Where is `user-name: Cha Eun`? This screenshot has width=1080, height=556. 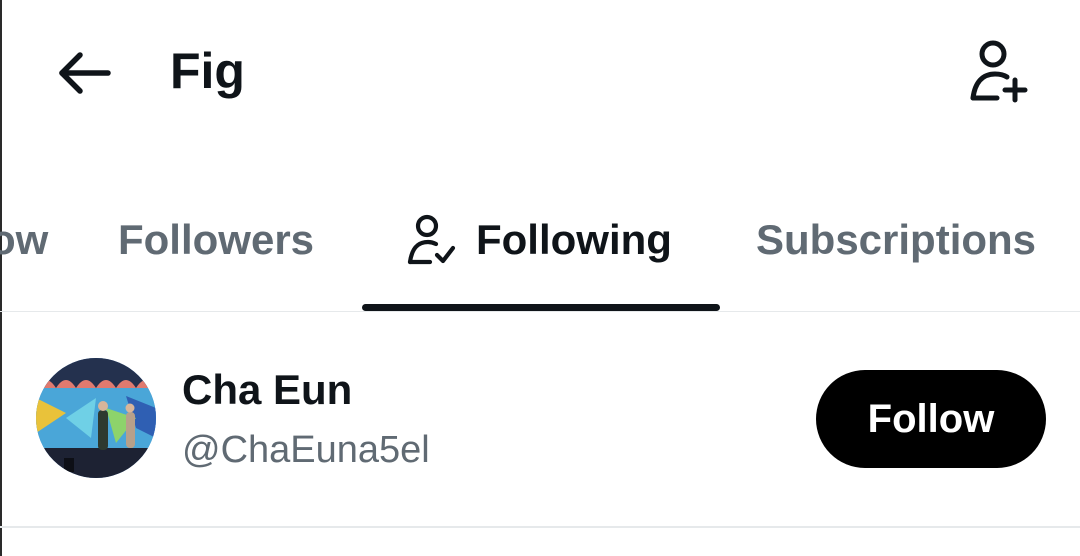 user-name: Cha Eun is located at coordinates (267, 390).